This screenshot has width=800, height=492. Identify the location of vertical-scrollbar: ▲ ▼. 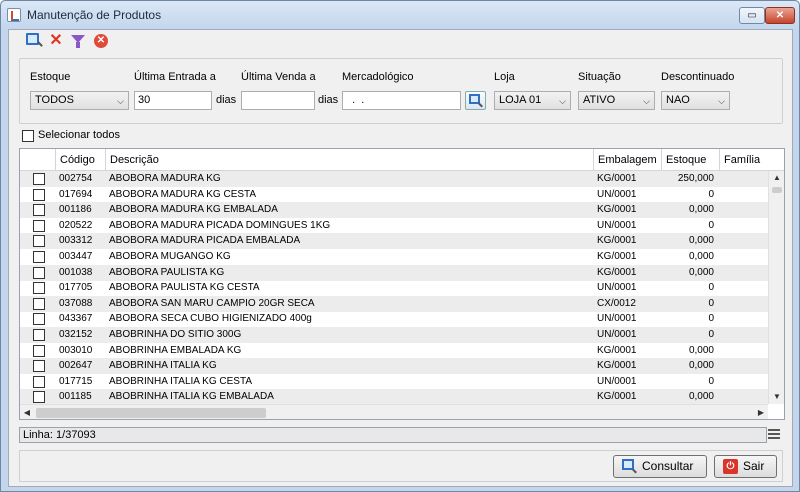
(776, 287).